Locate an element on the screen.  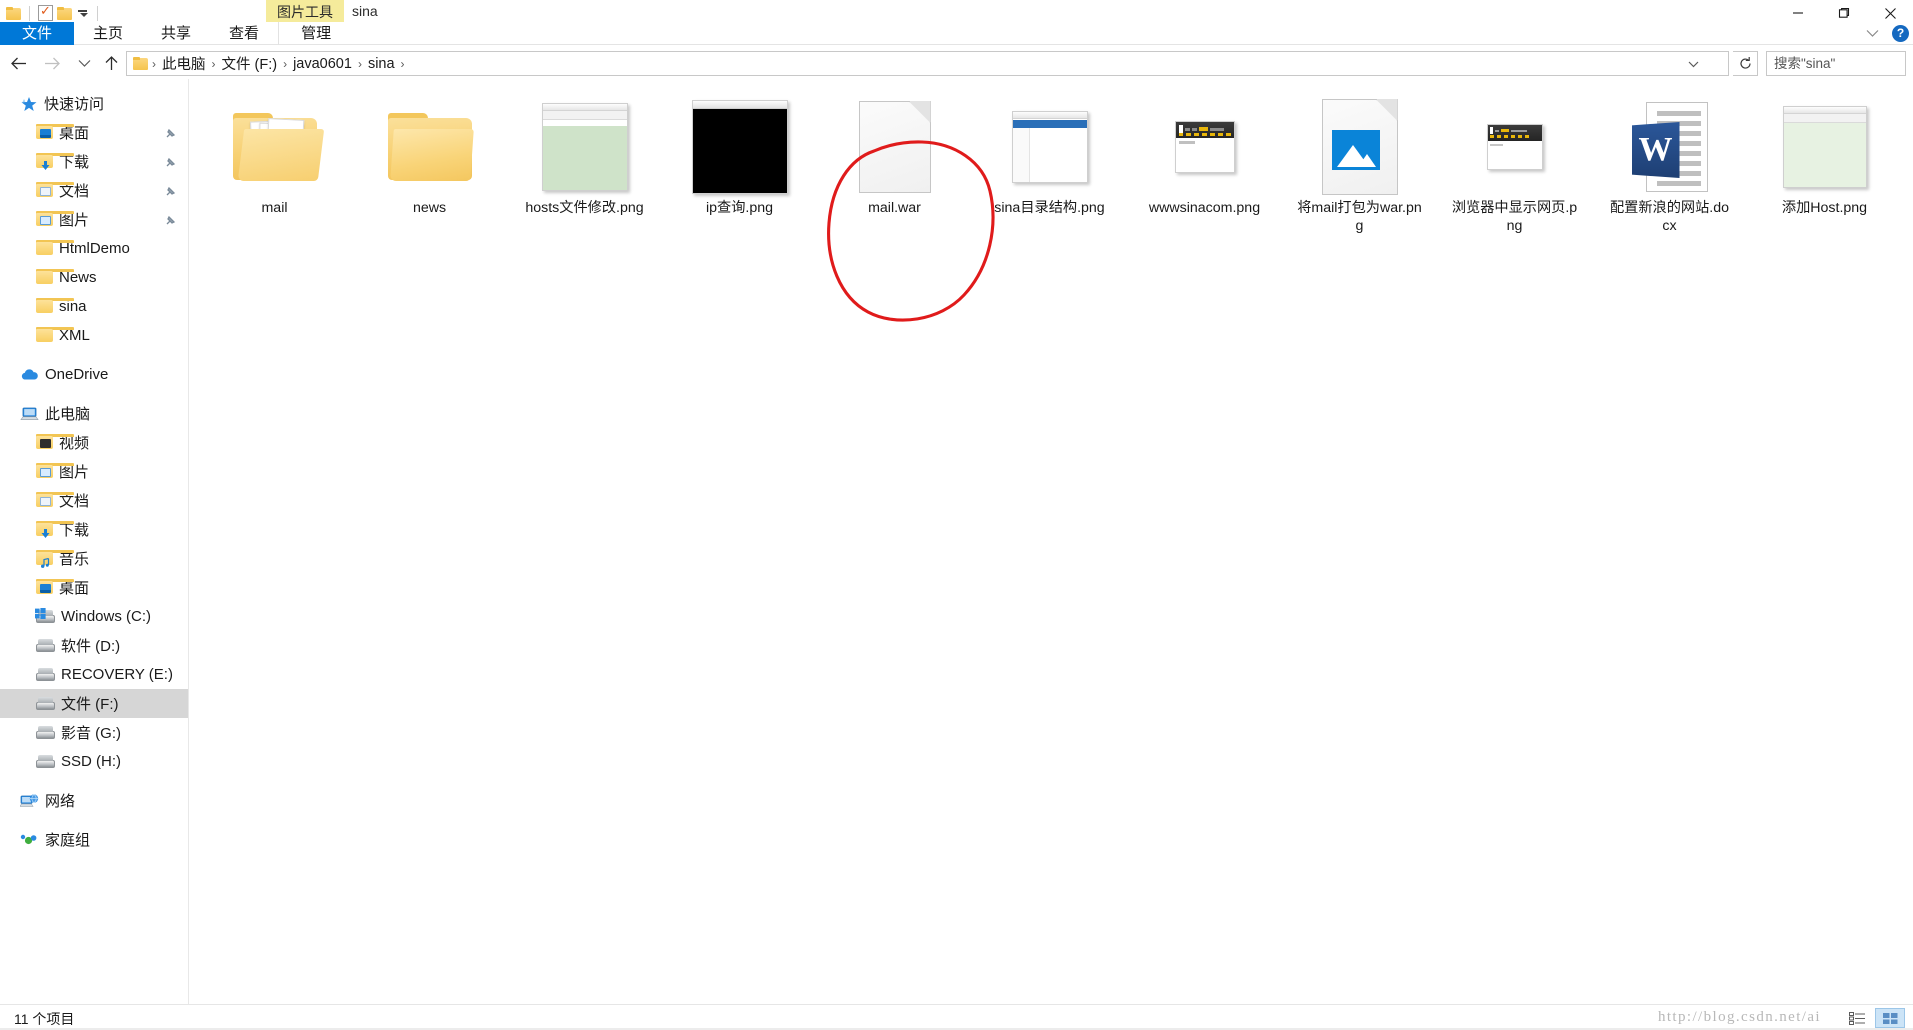
file-item-news: news is located at coordinates (429, 169).